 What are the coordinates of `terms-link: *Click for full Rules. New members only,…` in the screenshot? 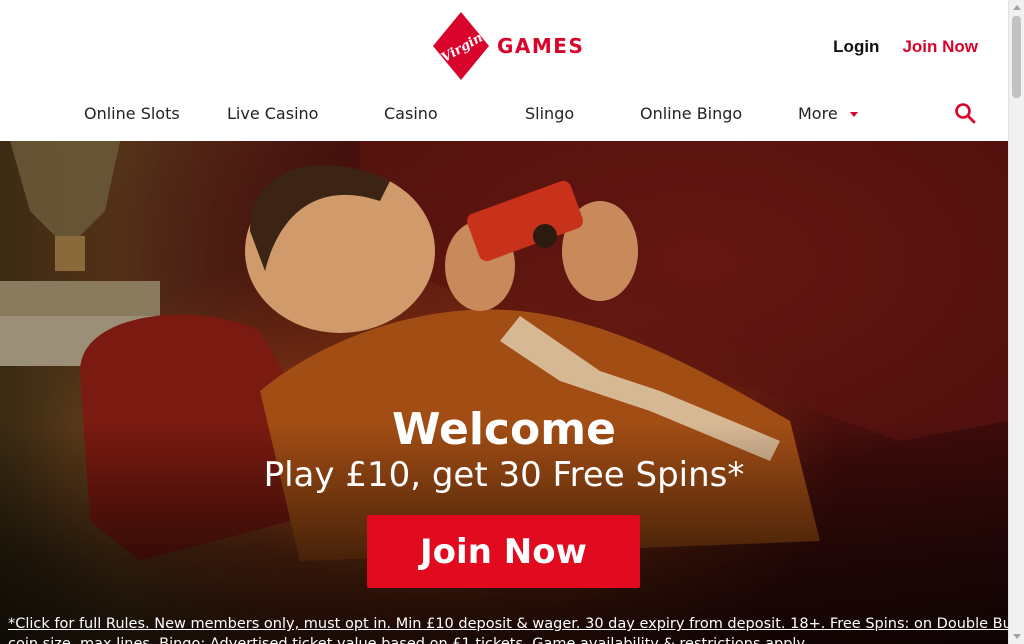 It's located at (508, 629).